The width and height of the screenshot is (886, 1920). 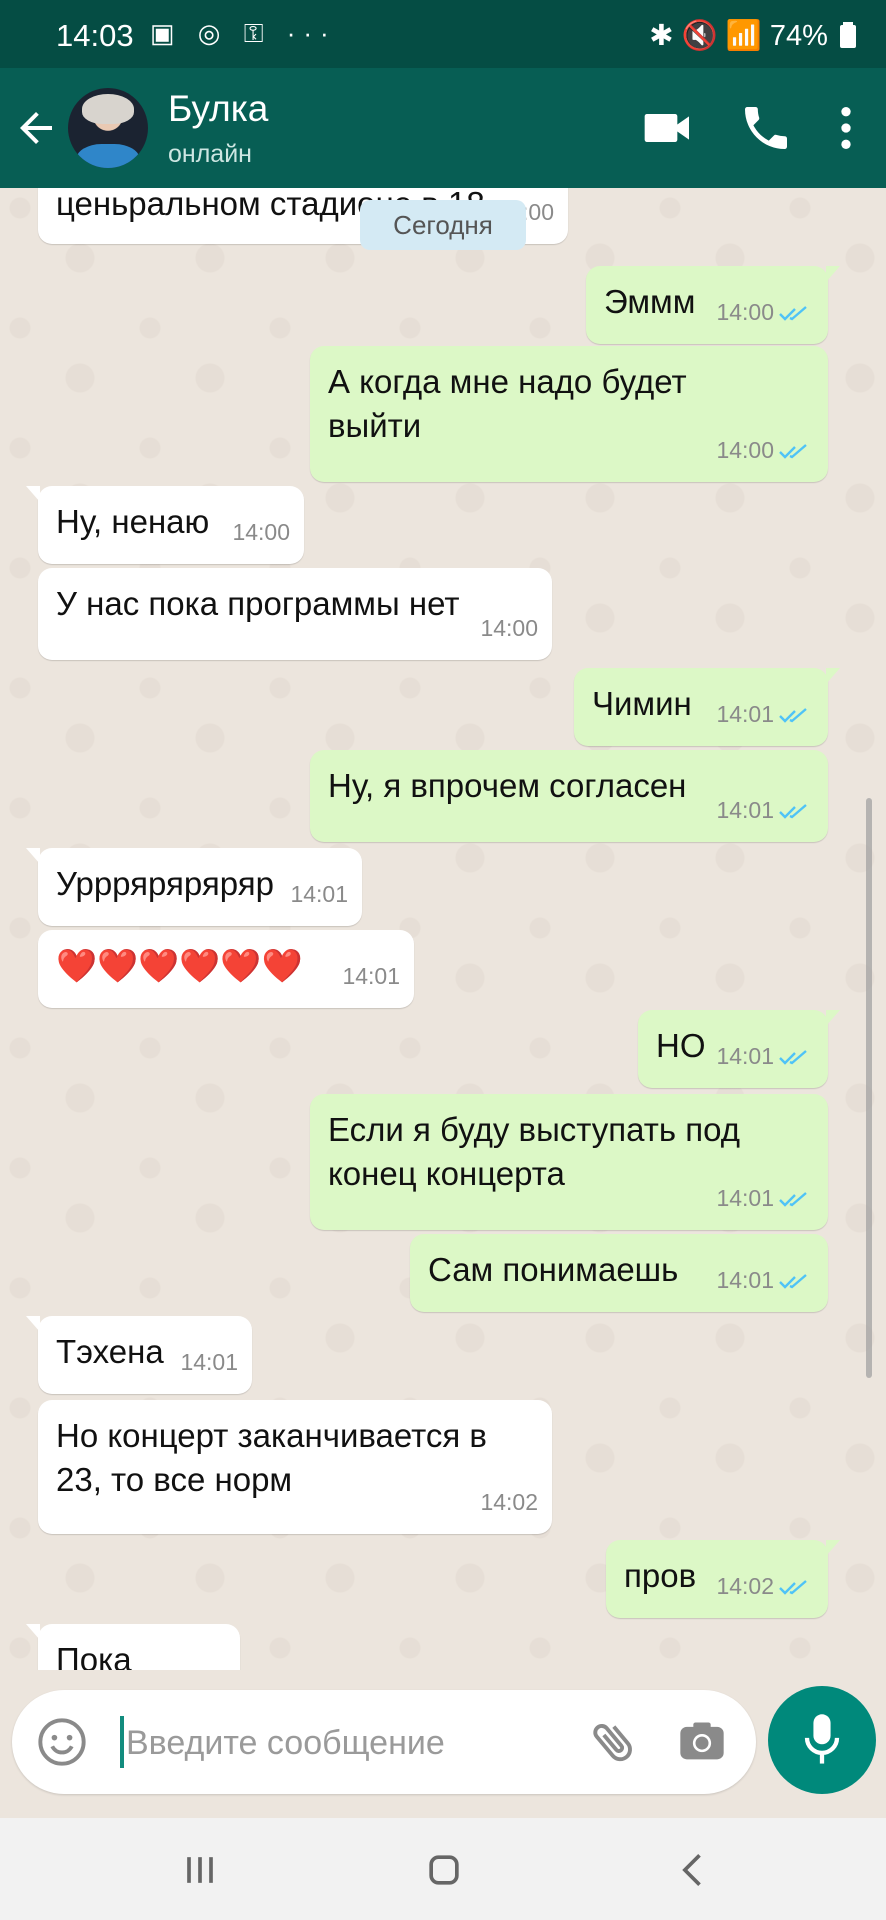 What do you see at coordinates (200, 1870) in the screenshot?
I see `recent-apps-icon` at bounding box center [200, 1870].